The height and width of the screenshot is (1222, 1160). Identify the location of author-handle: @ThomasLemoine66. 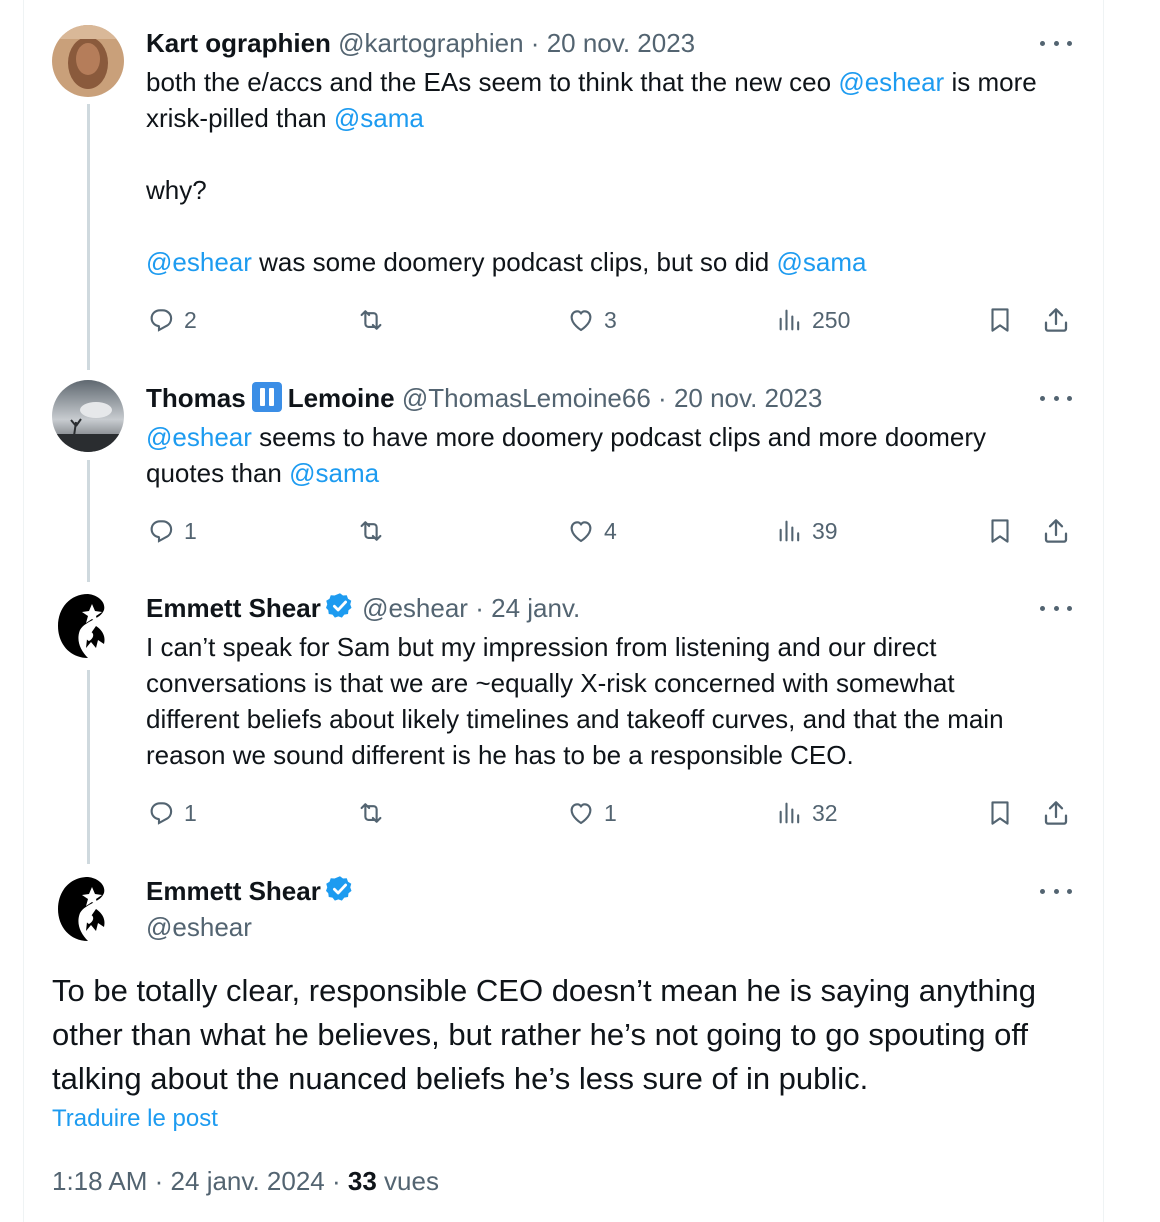
(526, 398).